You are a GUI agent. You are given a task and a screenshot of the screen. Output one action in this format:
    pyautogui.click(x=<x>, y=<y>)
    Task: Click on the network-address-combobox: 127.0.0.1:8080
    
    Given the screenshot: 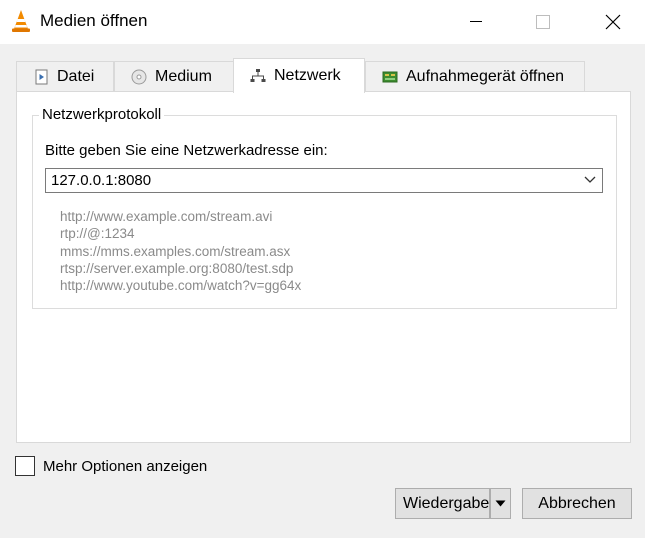 What is the action you would take?
    pyautogui.click(x=324, y=180)
    